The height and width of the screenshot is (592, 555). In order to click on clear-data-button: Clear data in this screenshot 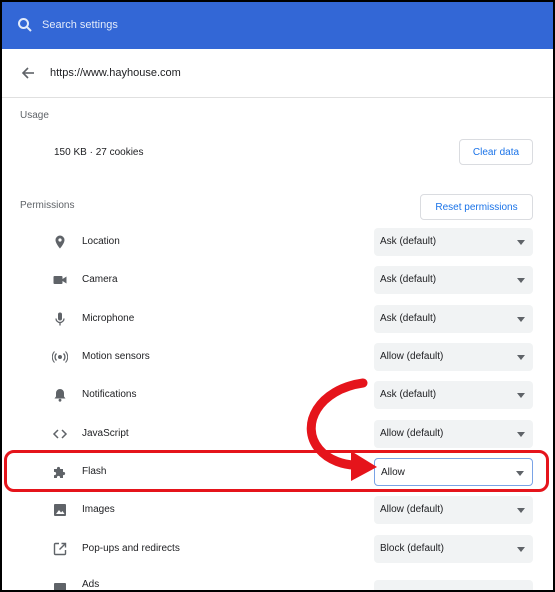, I will do `click(496, 152)`.